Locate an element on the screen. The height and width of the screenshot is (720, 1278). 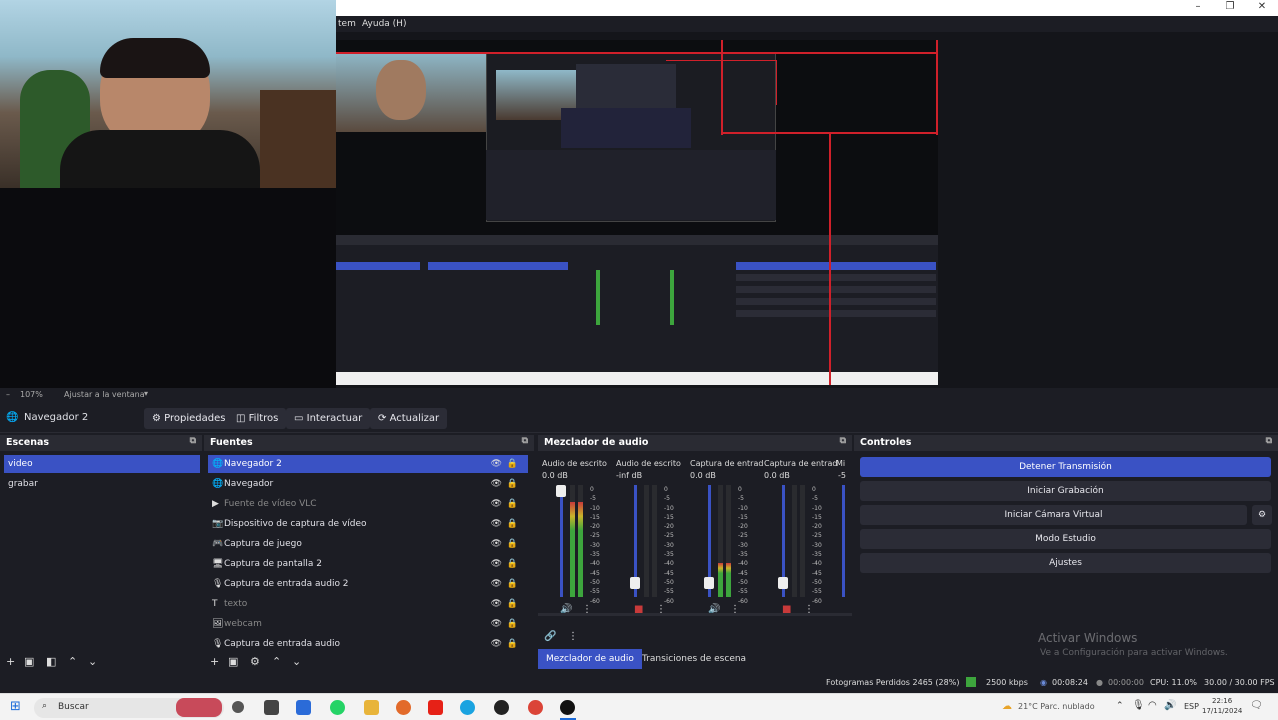
file-explorer-icon is located at coordinates (371, 707).